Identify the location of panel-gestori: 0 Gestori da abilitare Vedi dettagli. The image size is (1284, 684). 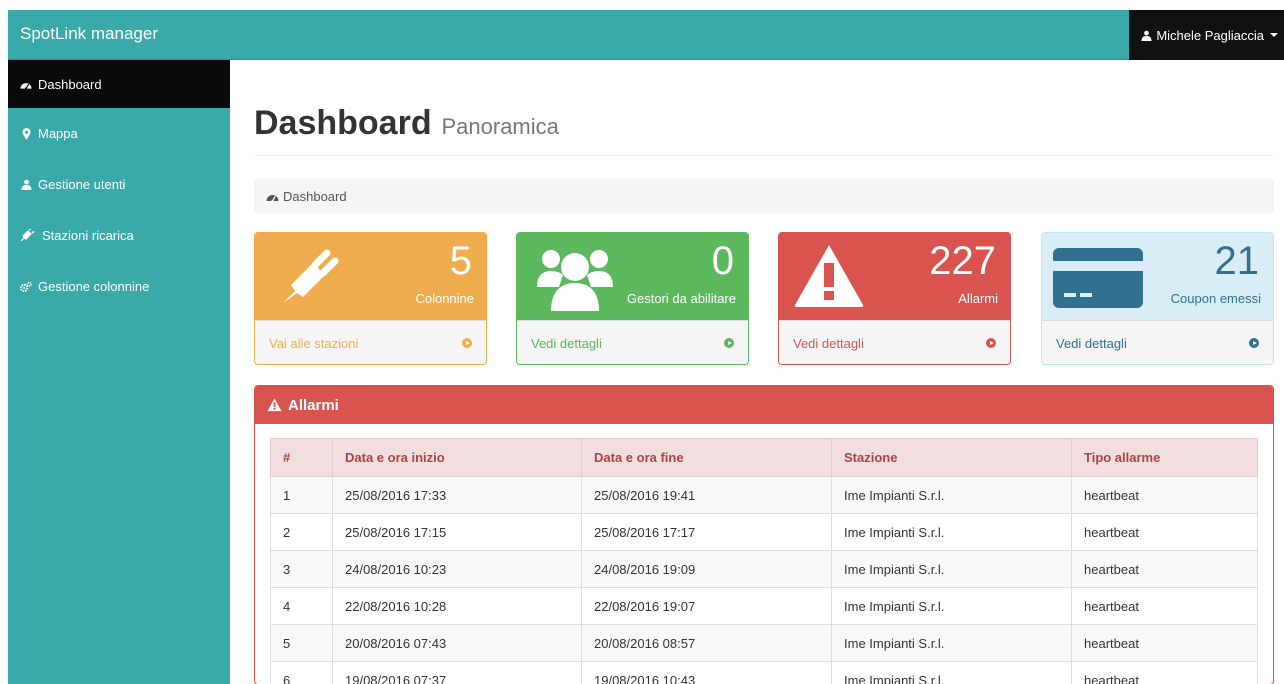
(632, 298).